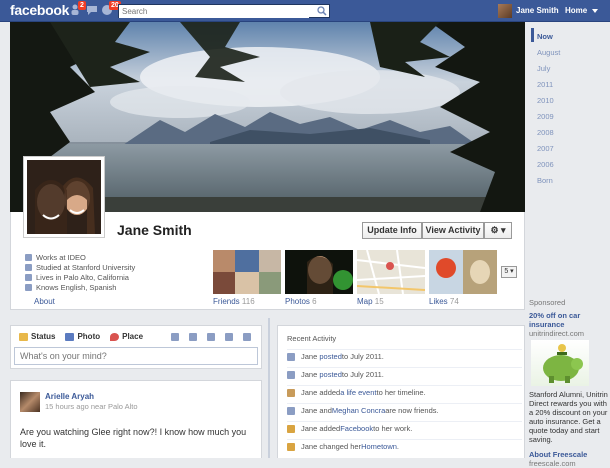 This screenshot has width=610, height=468. I want to click on status-composer: Status Photo Place, so click(136, 347).